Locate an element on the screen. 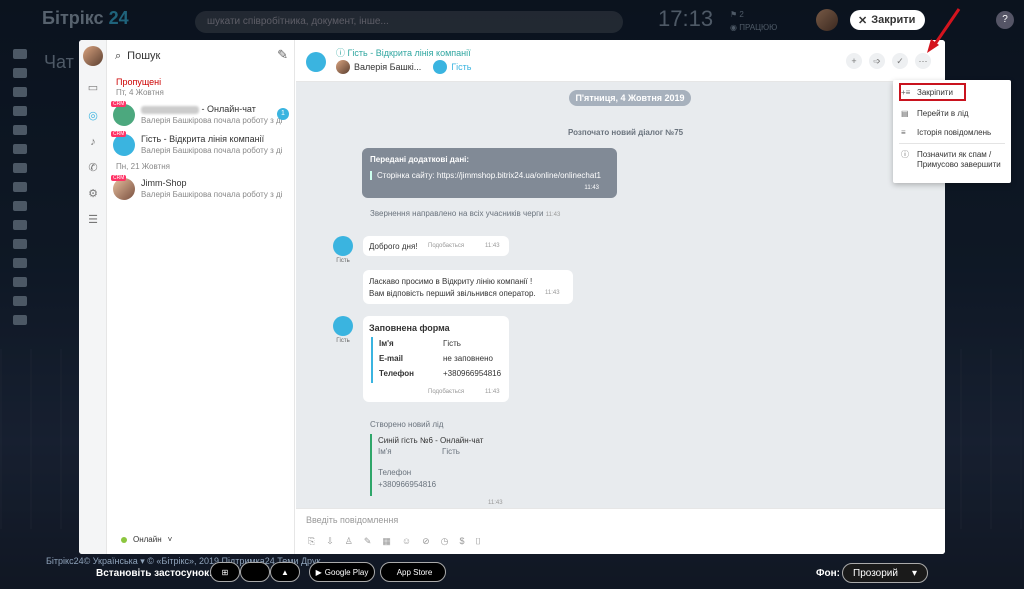 The height and width of the screenshot is (589, 1024). missed-title: Пропущені is located at coordinates (139, 82).